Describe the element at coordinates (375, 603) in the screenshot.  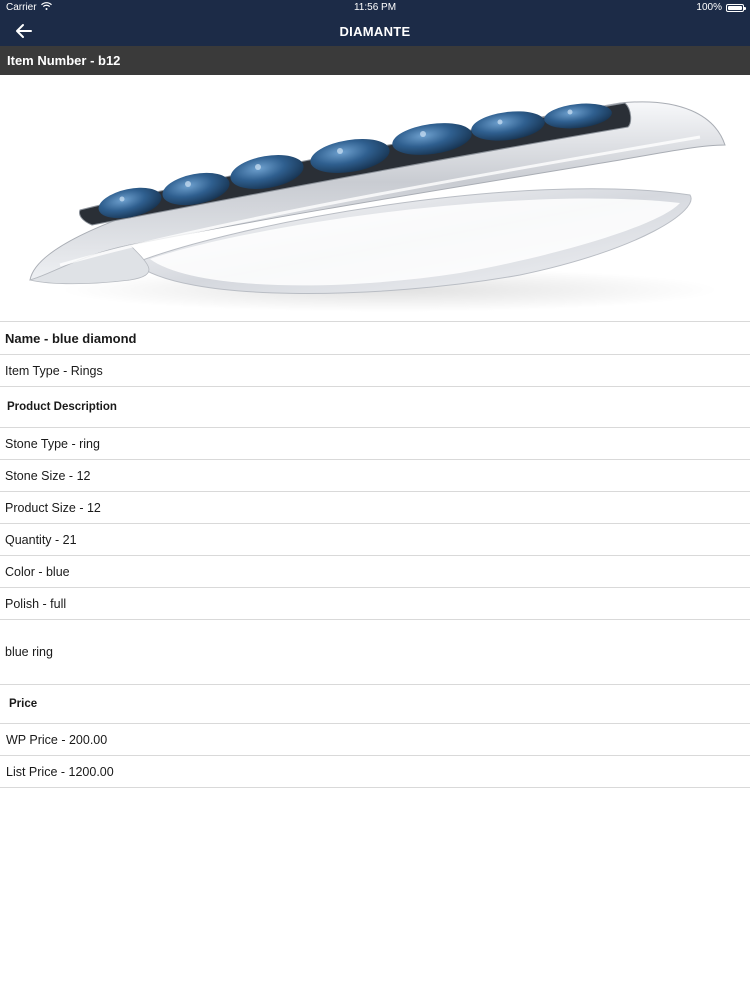
I see `polish: Polish - full` at that location.